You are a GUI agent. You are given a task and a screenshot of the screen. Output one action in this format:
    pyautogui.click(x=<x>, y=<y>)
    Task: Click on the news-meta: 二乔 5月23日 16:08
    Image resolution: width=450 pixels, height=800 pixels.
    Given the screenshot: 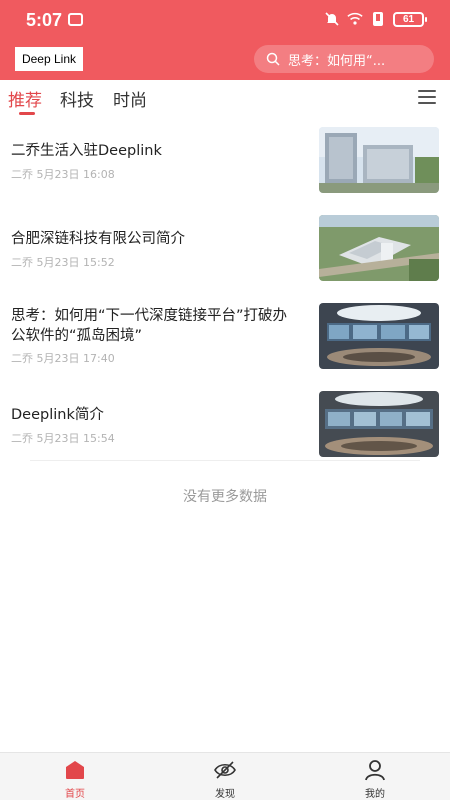 What is the action you would take?
    pyautogui.click(x=63, y=174)
    